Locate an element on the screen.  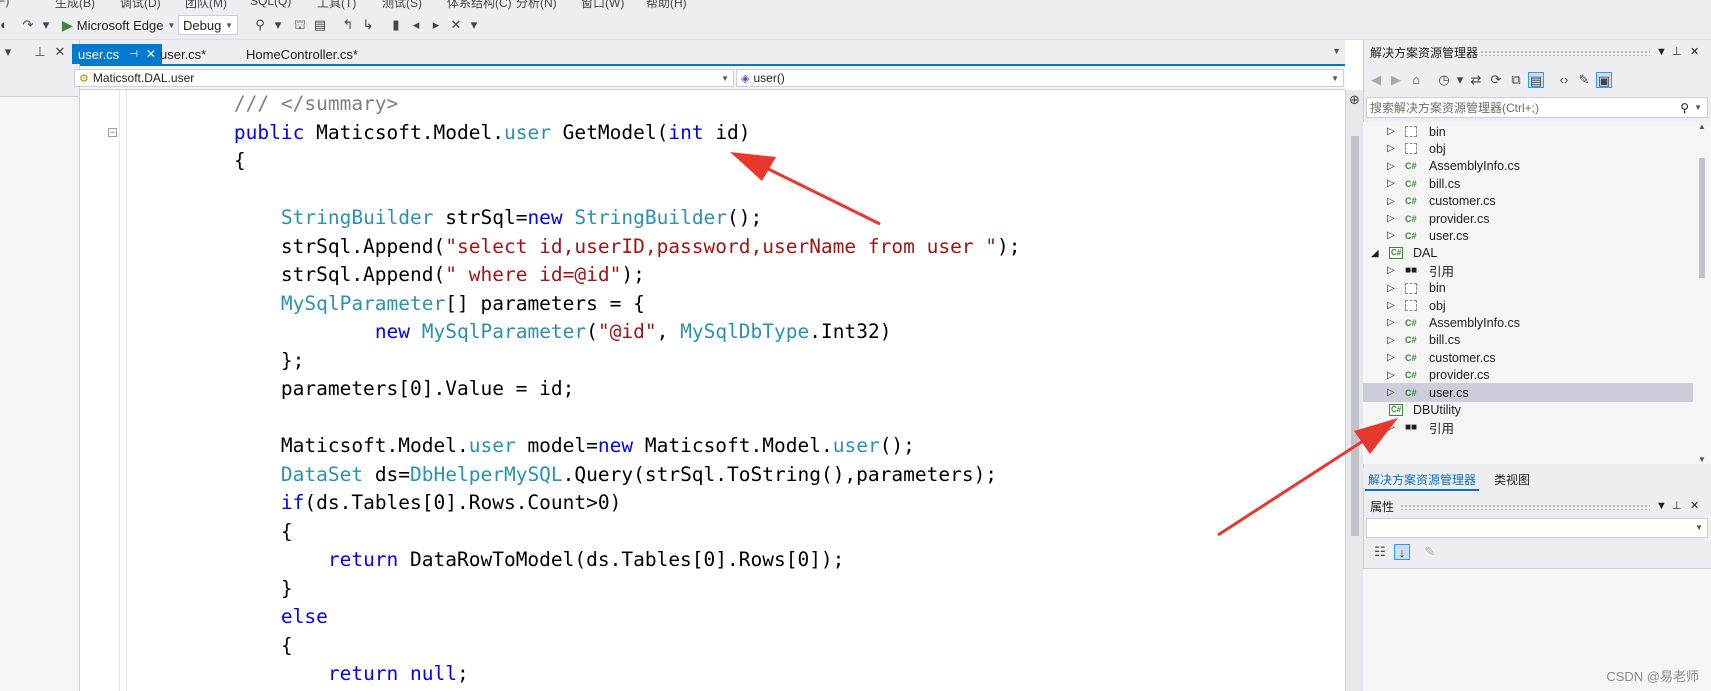
pin-icon: ⊥ is located at coordinates (1677, 505).